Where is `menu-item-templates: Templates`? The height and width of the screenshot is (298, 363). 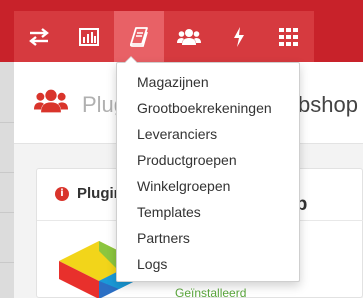 menu-item-templates: Templates is located at coordinates (169, 212).